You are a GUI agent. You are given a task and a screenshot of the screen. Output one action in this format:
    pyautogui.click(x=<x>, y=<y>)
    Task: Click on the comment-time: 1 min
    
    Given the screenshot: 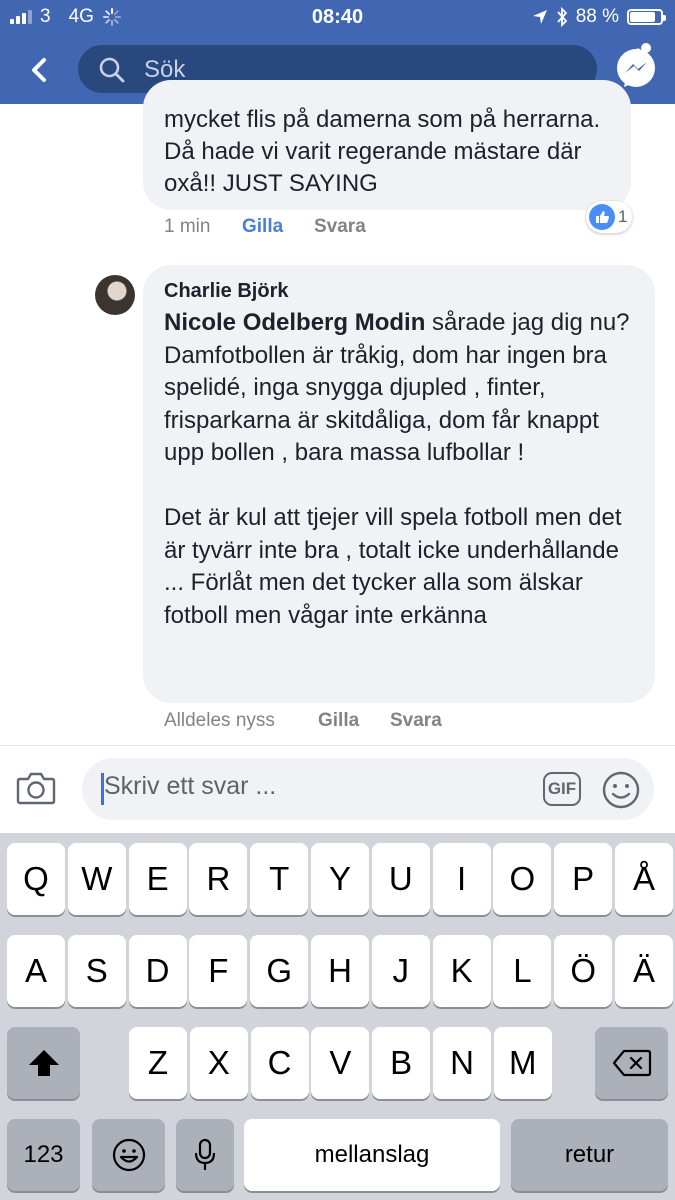 What is the action you would take?
    pyautogui.click(x=187, y=226)
    